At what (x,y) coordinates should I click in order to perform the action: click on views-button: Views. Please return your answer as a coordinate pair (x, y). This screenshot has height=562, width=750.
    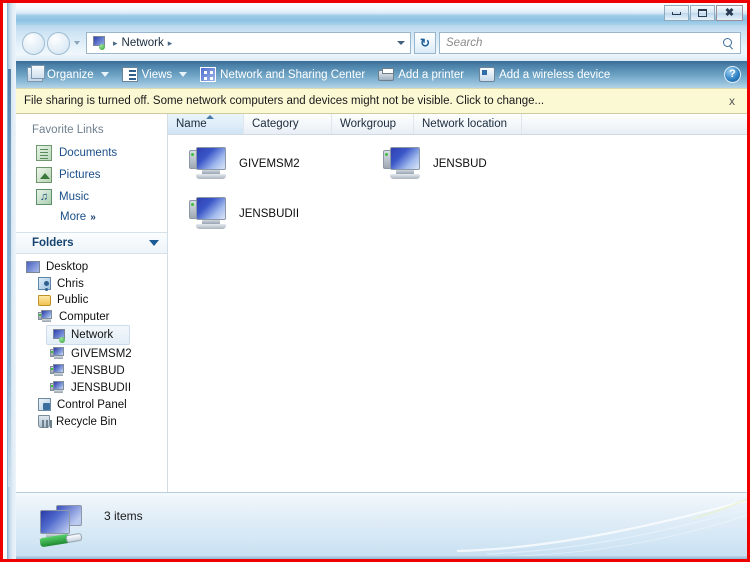
    Looking at the image, I should click on (154, 74).